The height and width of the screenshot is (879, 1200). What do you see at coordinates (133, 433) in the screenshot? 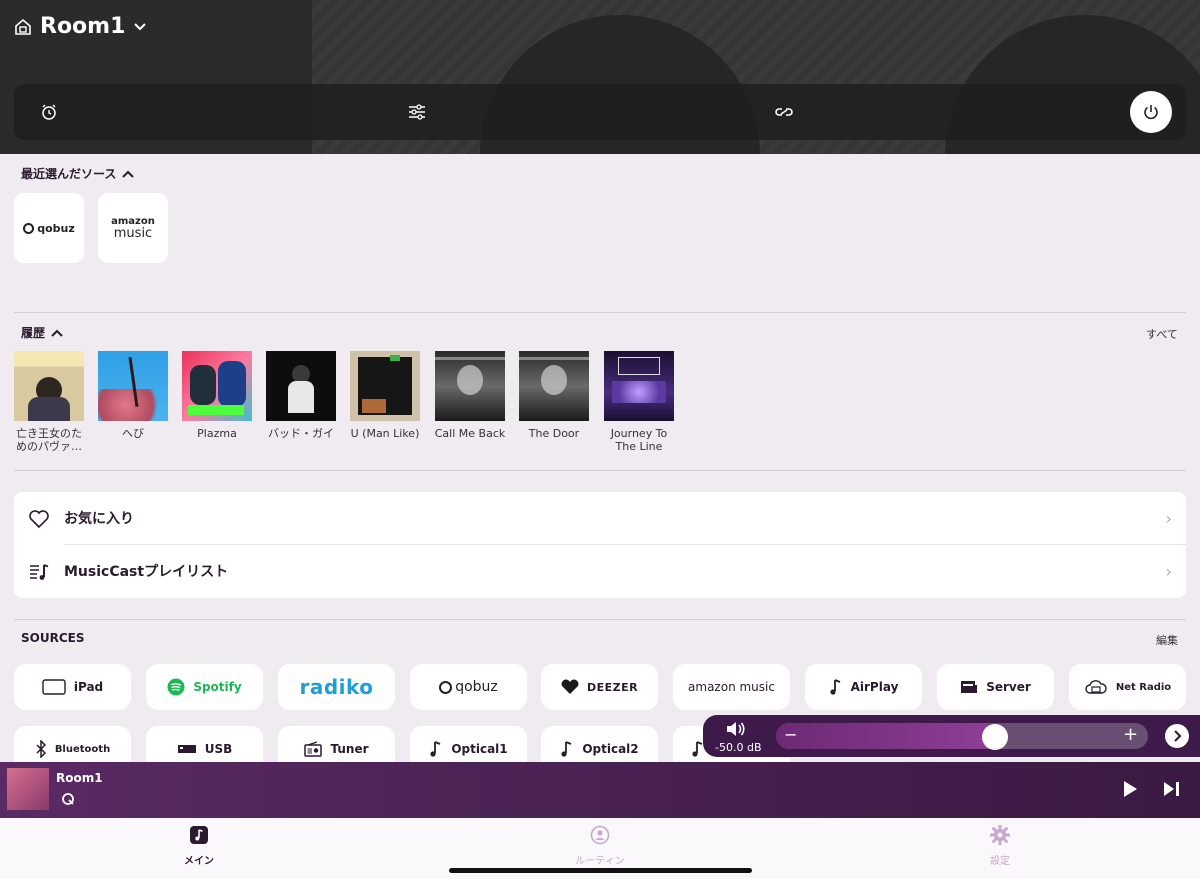
I see `history-item-title: へび` at bounding box center [133, 433].